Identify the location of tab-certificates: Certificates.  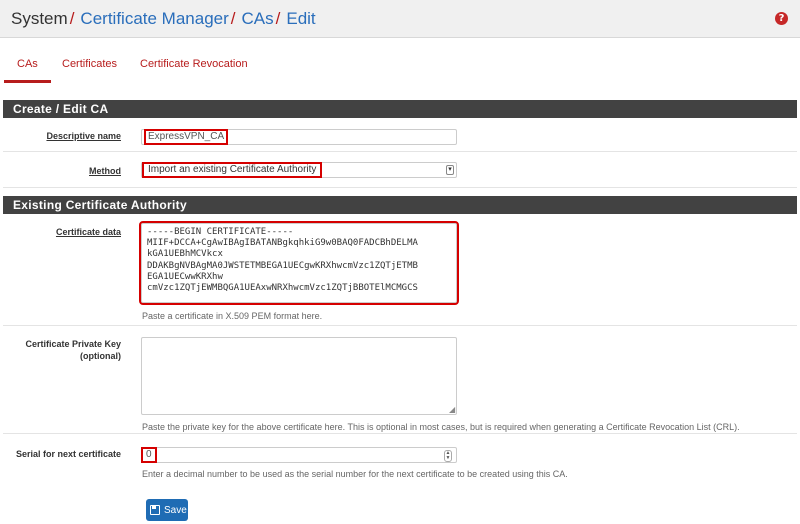
(89, 72).